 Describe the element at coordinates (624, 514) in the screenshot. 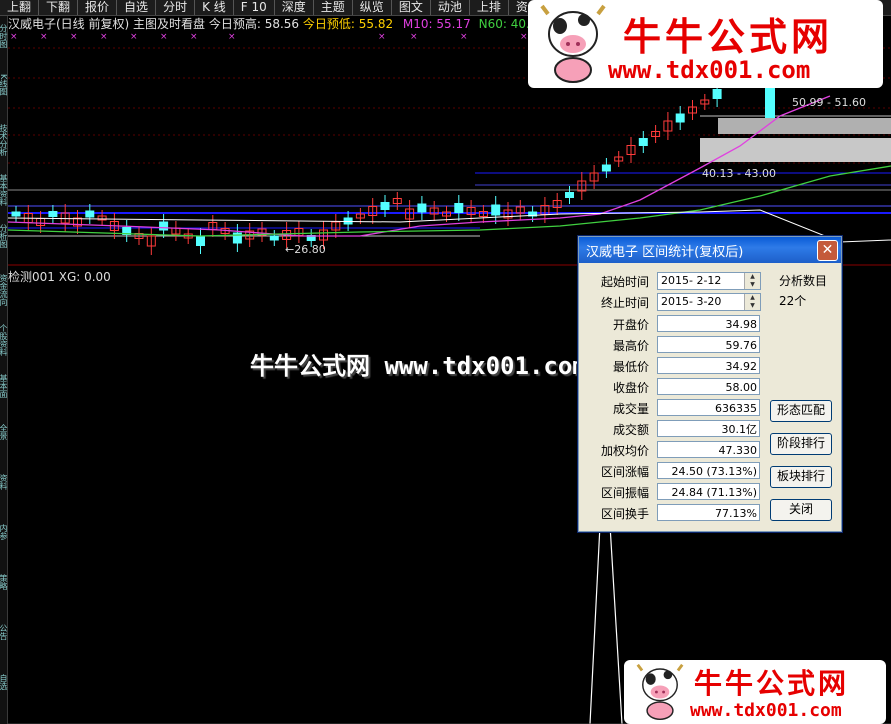

I see `stat-label: 区间换手` at that location.